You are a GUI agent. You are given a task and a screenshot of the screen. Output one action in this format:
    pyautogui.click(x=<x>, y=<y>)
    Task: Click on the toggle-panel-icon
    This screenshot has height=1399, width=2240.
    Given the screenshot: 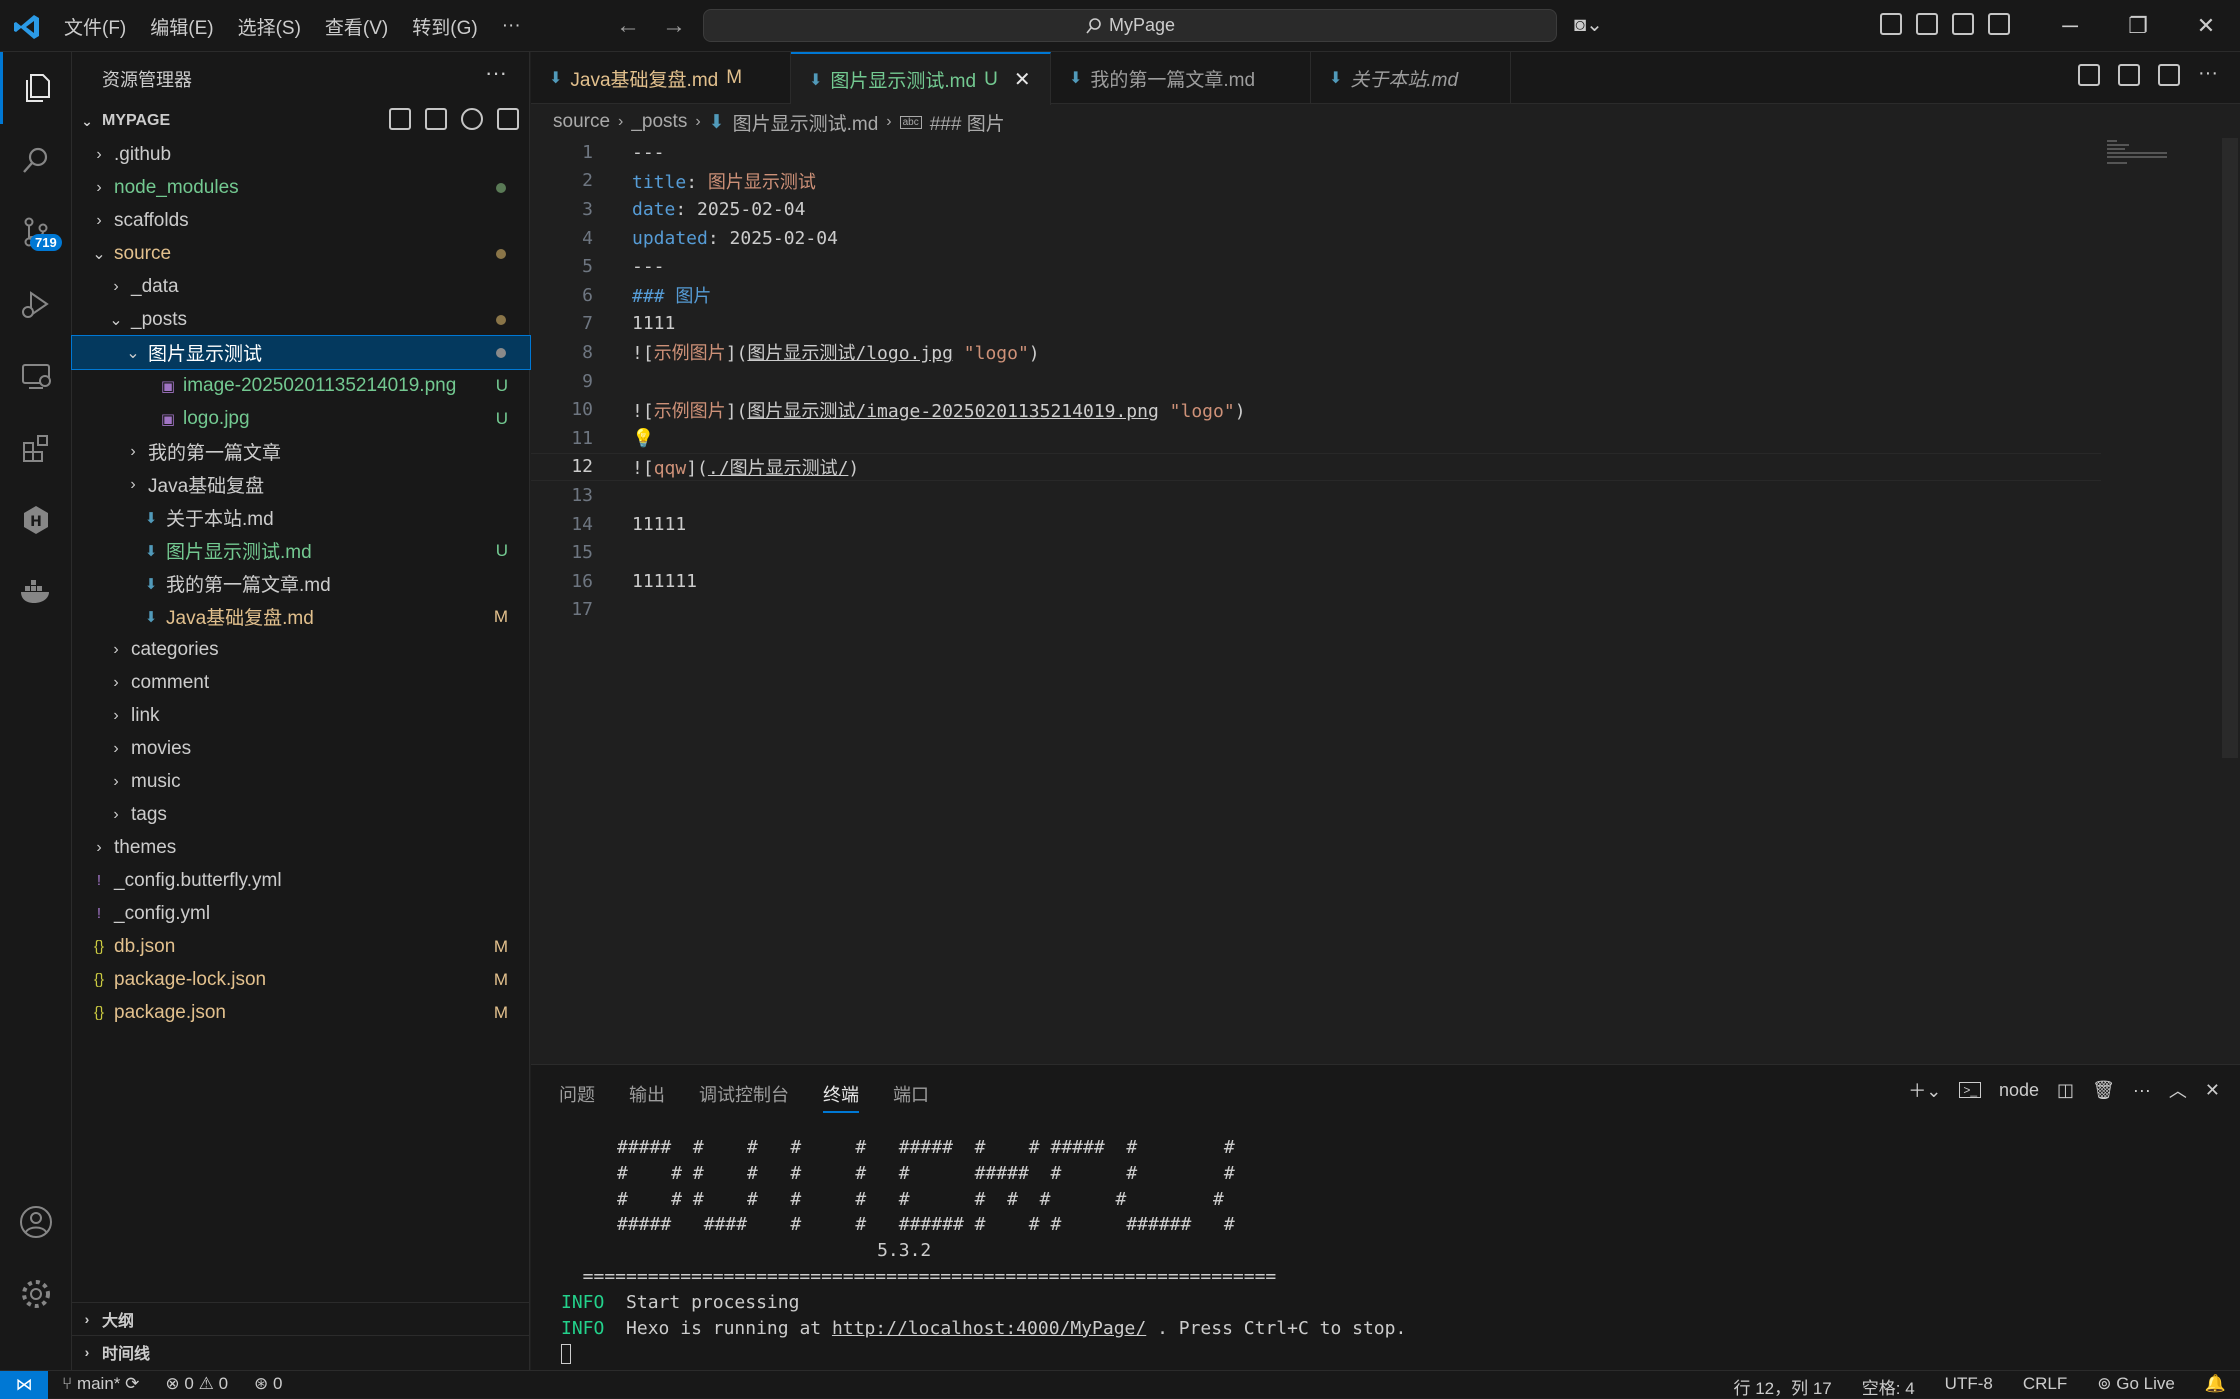 What is the action you would take?
    pyautogui.click(x=1963, y=24)
    